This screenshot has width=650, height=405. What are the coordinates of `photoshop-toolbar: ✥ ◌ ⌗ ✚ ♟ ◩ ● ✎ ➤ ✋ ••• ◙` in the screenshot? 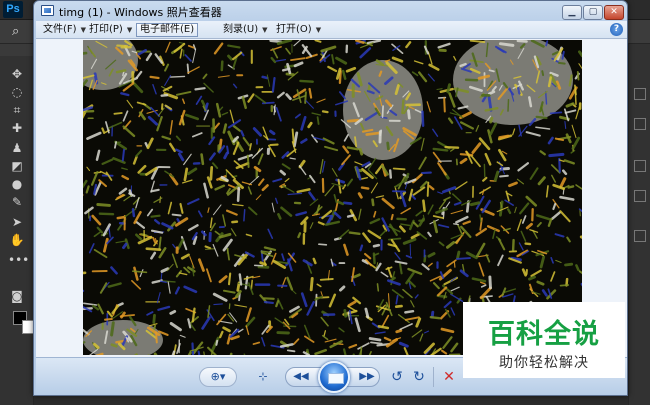 It's located at (18, 230).